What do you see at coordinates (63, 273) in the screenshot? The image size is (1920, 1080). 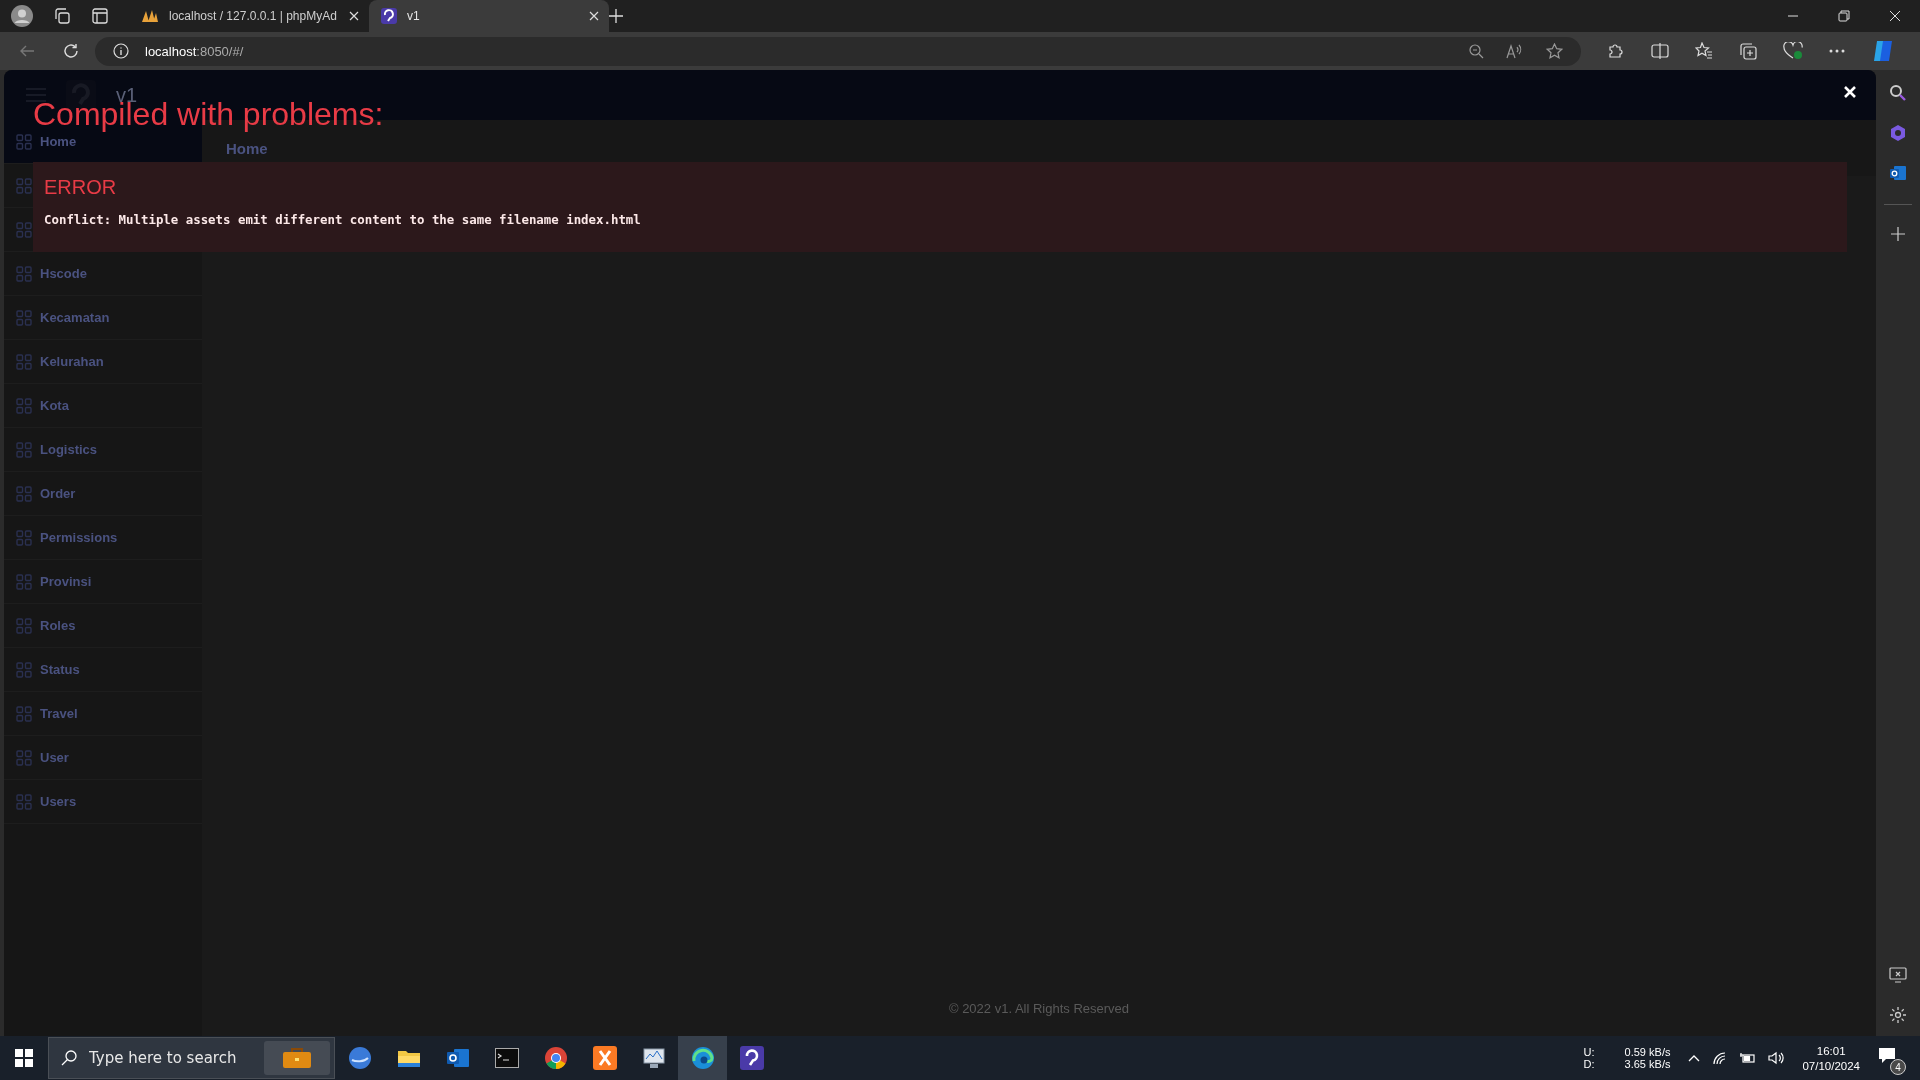 I see `sidebar-label: Hscode` at bounding box center [63, 273].